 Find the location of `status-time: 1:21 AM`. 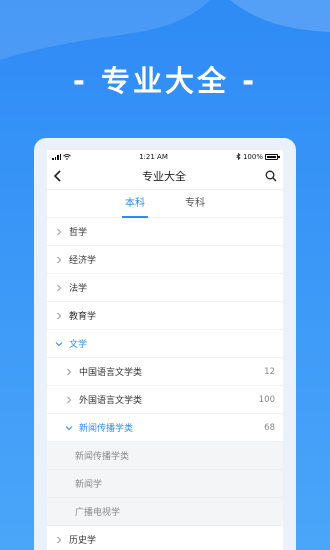

status-time: 1:21 AM is located at coordinates (153, 156).